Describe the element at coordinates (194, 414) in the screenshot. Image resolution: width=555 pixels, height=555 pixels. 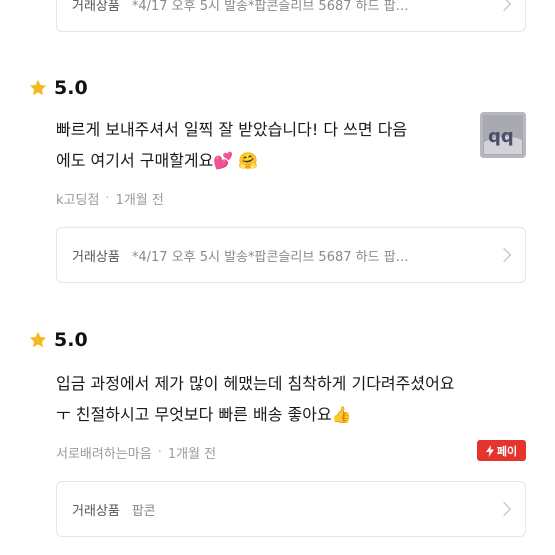
I see `review-text-segment: ㅜ 친절하시고 무엇보다 빠른 배송 좋아요` at that location.